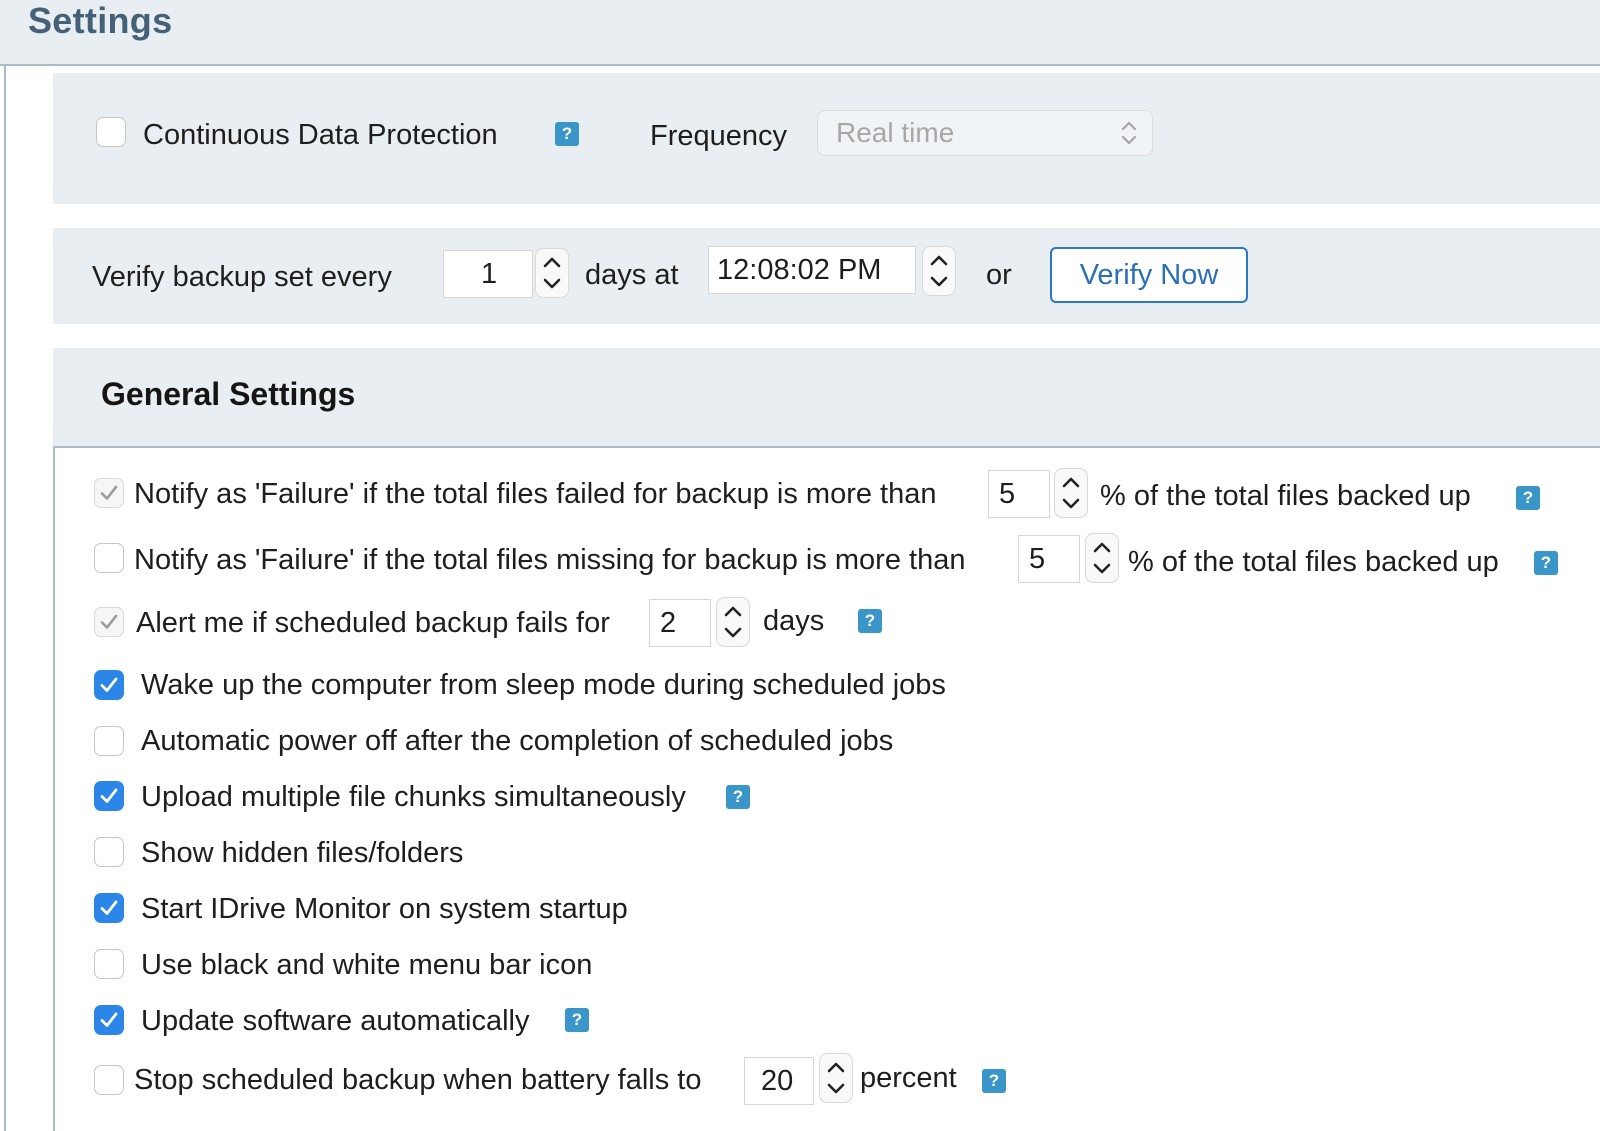 This screenshot has height=1131, width=1600. I want to click on settings-header, so click(800, 33).